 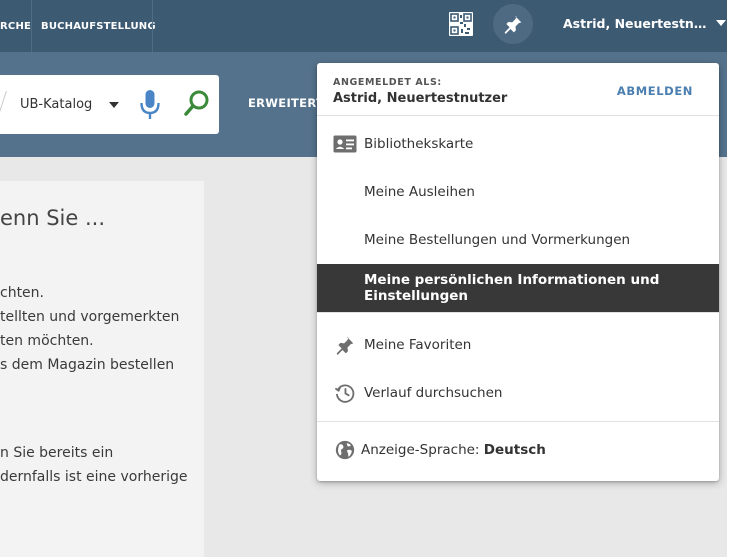 I want to click on menu-item-my-requests: Meine Bestellungen und Vormerkungen, so click(x=518, y=240).